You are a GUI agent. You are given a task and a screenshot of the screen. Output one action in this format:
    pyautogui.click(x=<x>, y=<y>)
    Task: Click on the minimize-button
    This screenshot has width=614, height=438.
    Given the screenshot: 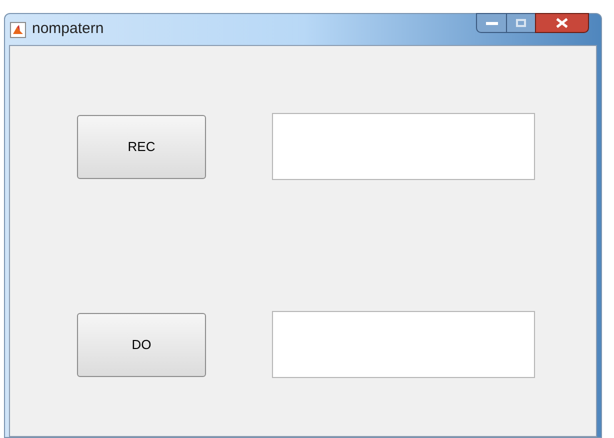 What is the action you would take?
    pyautogui.click(x=491, y=23)
    